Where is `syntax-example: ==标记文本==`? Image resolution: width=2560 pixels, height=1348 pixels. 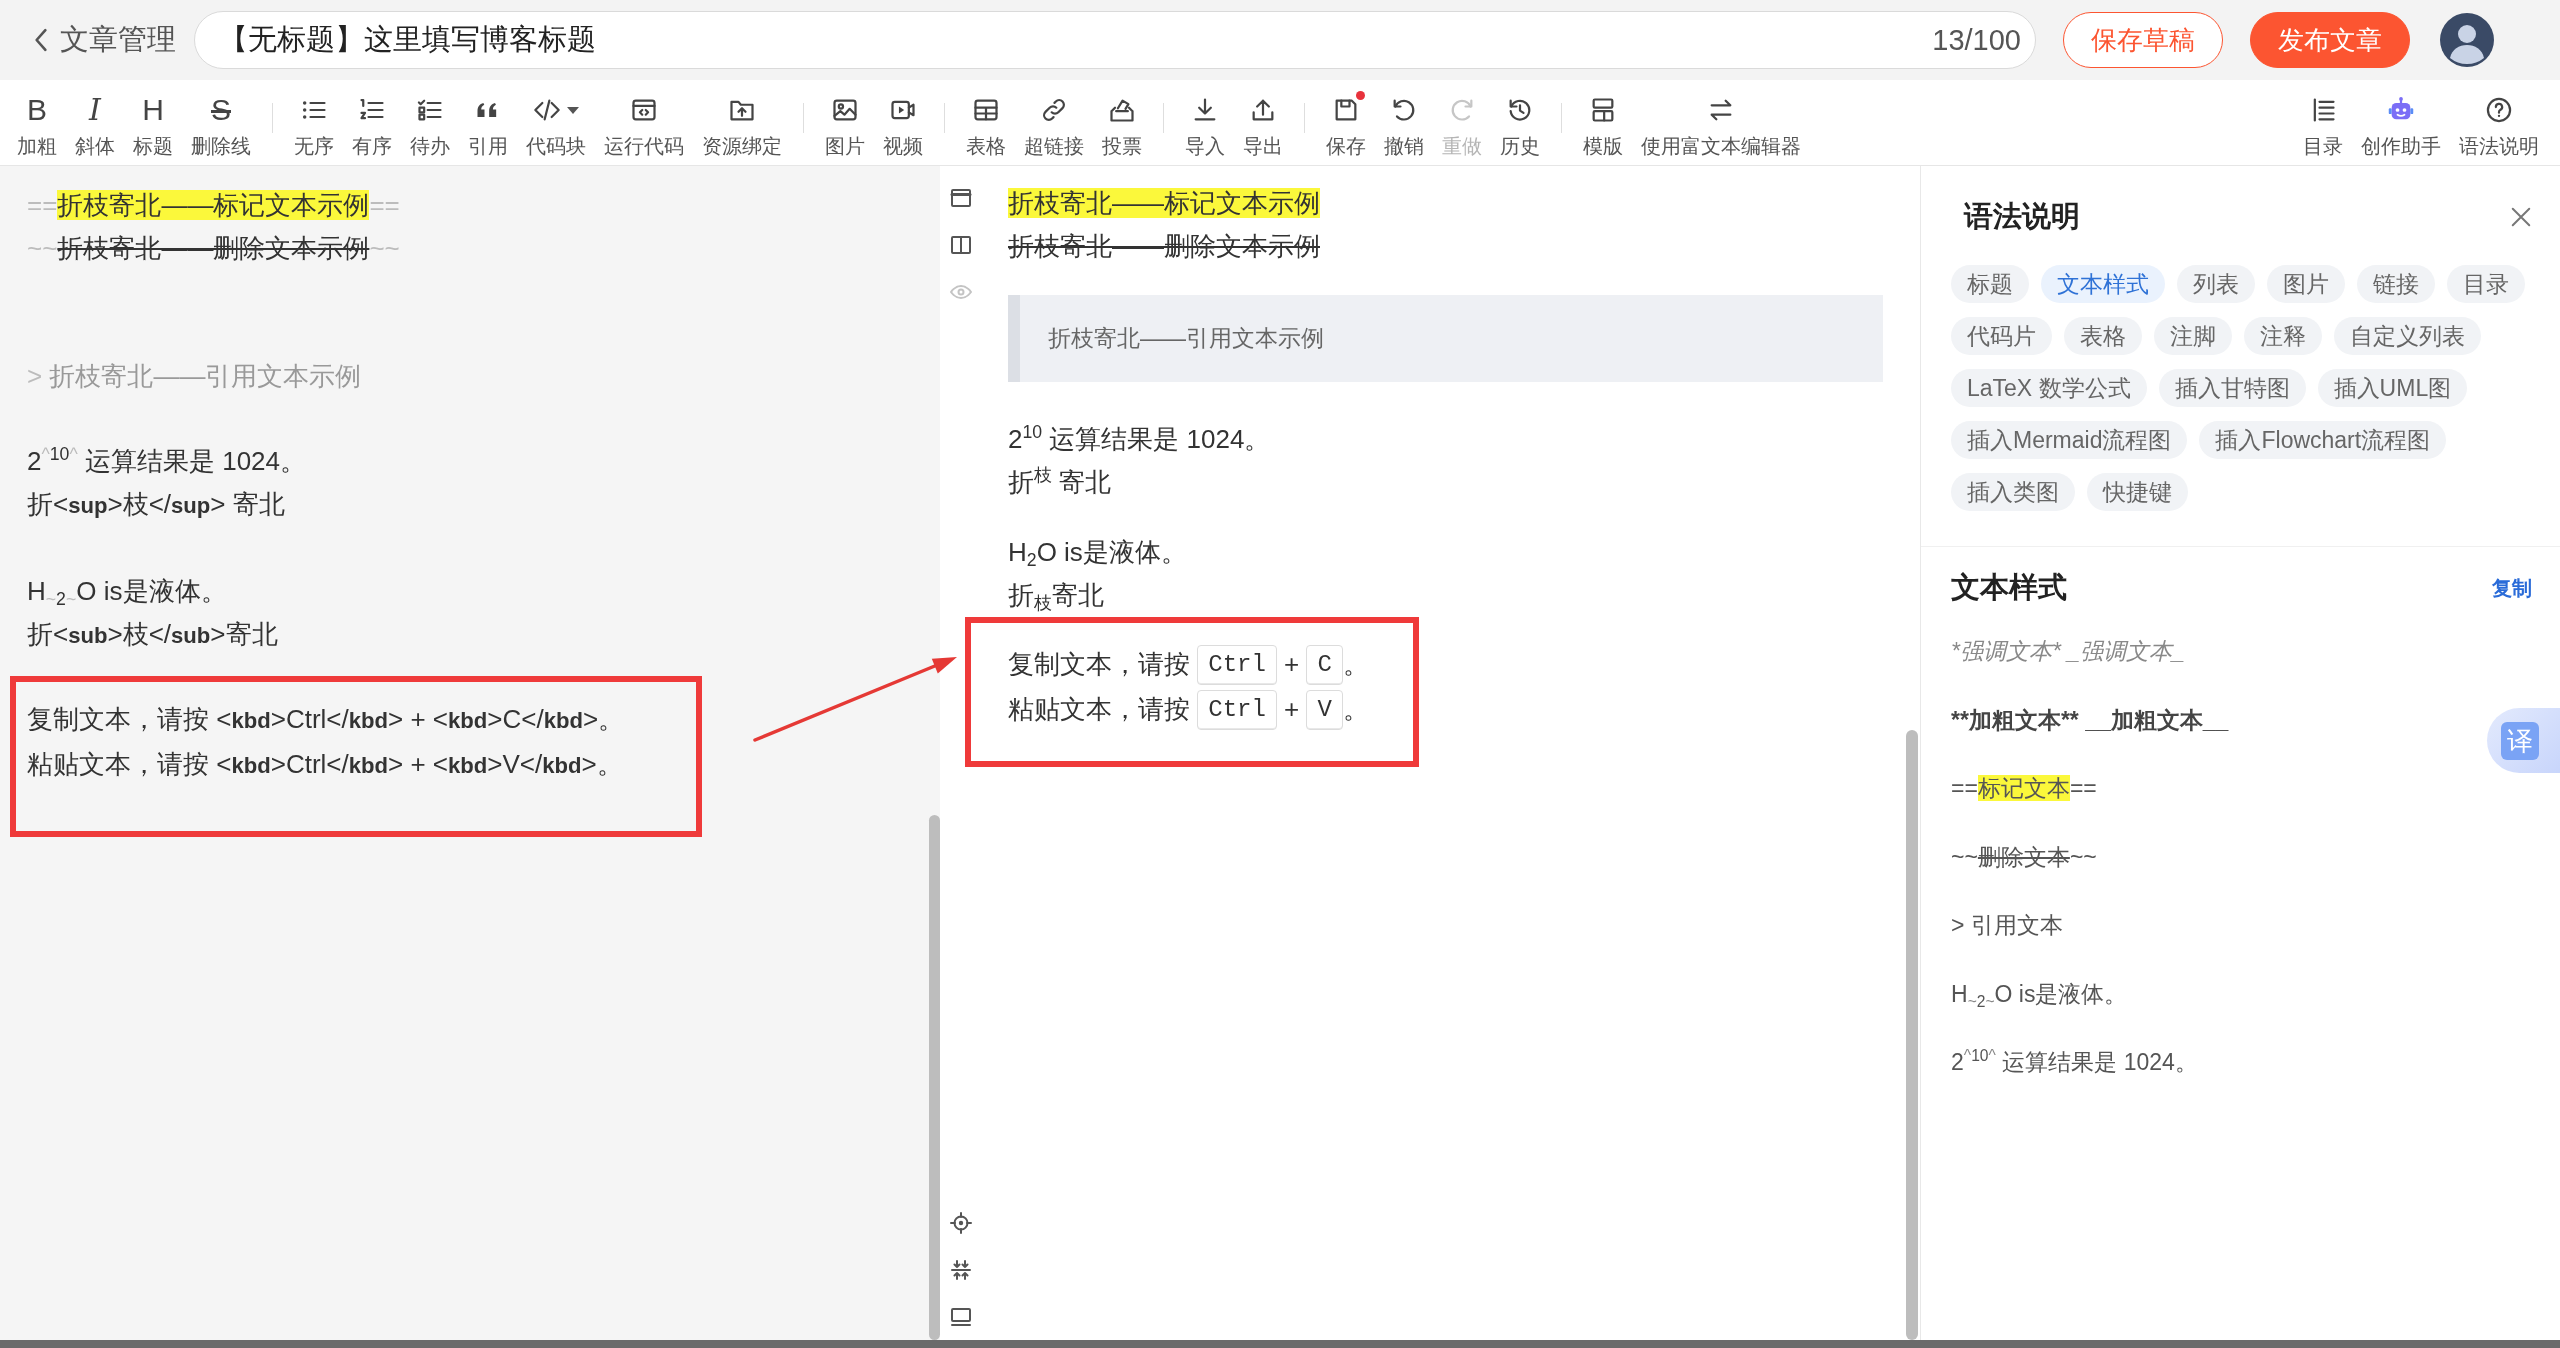
syntax-example: ==标记文本== is located at coordinates (2024, 788).